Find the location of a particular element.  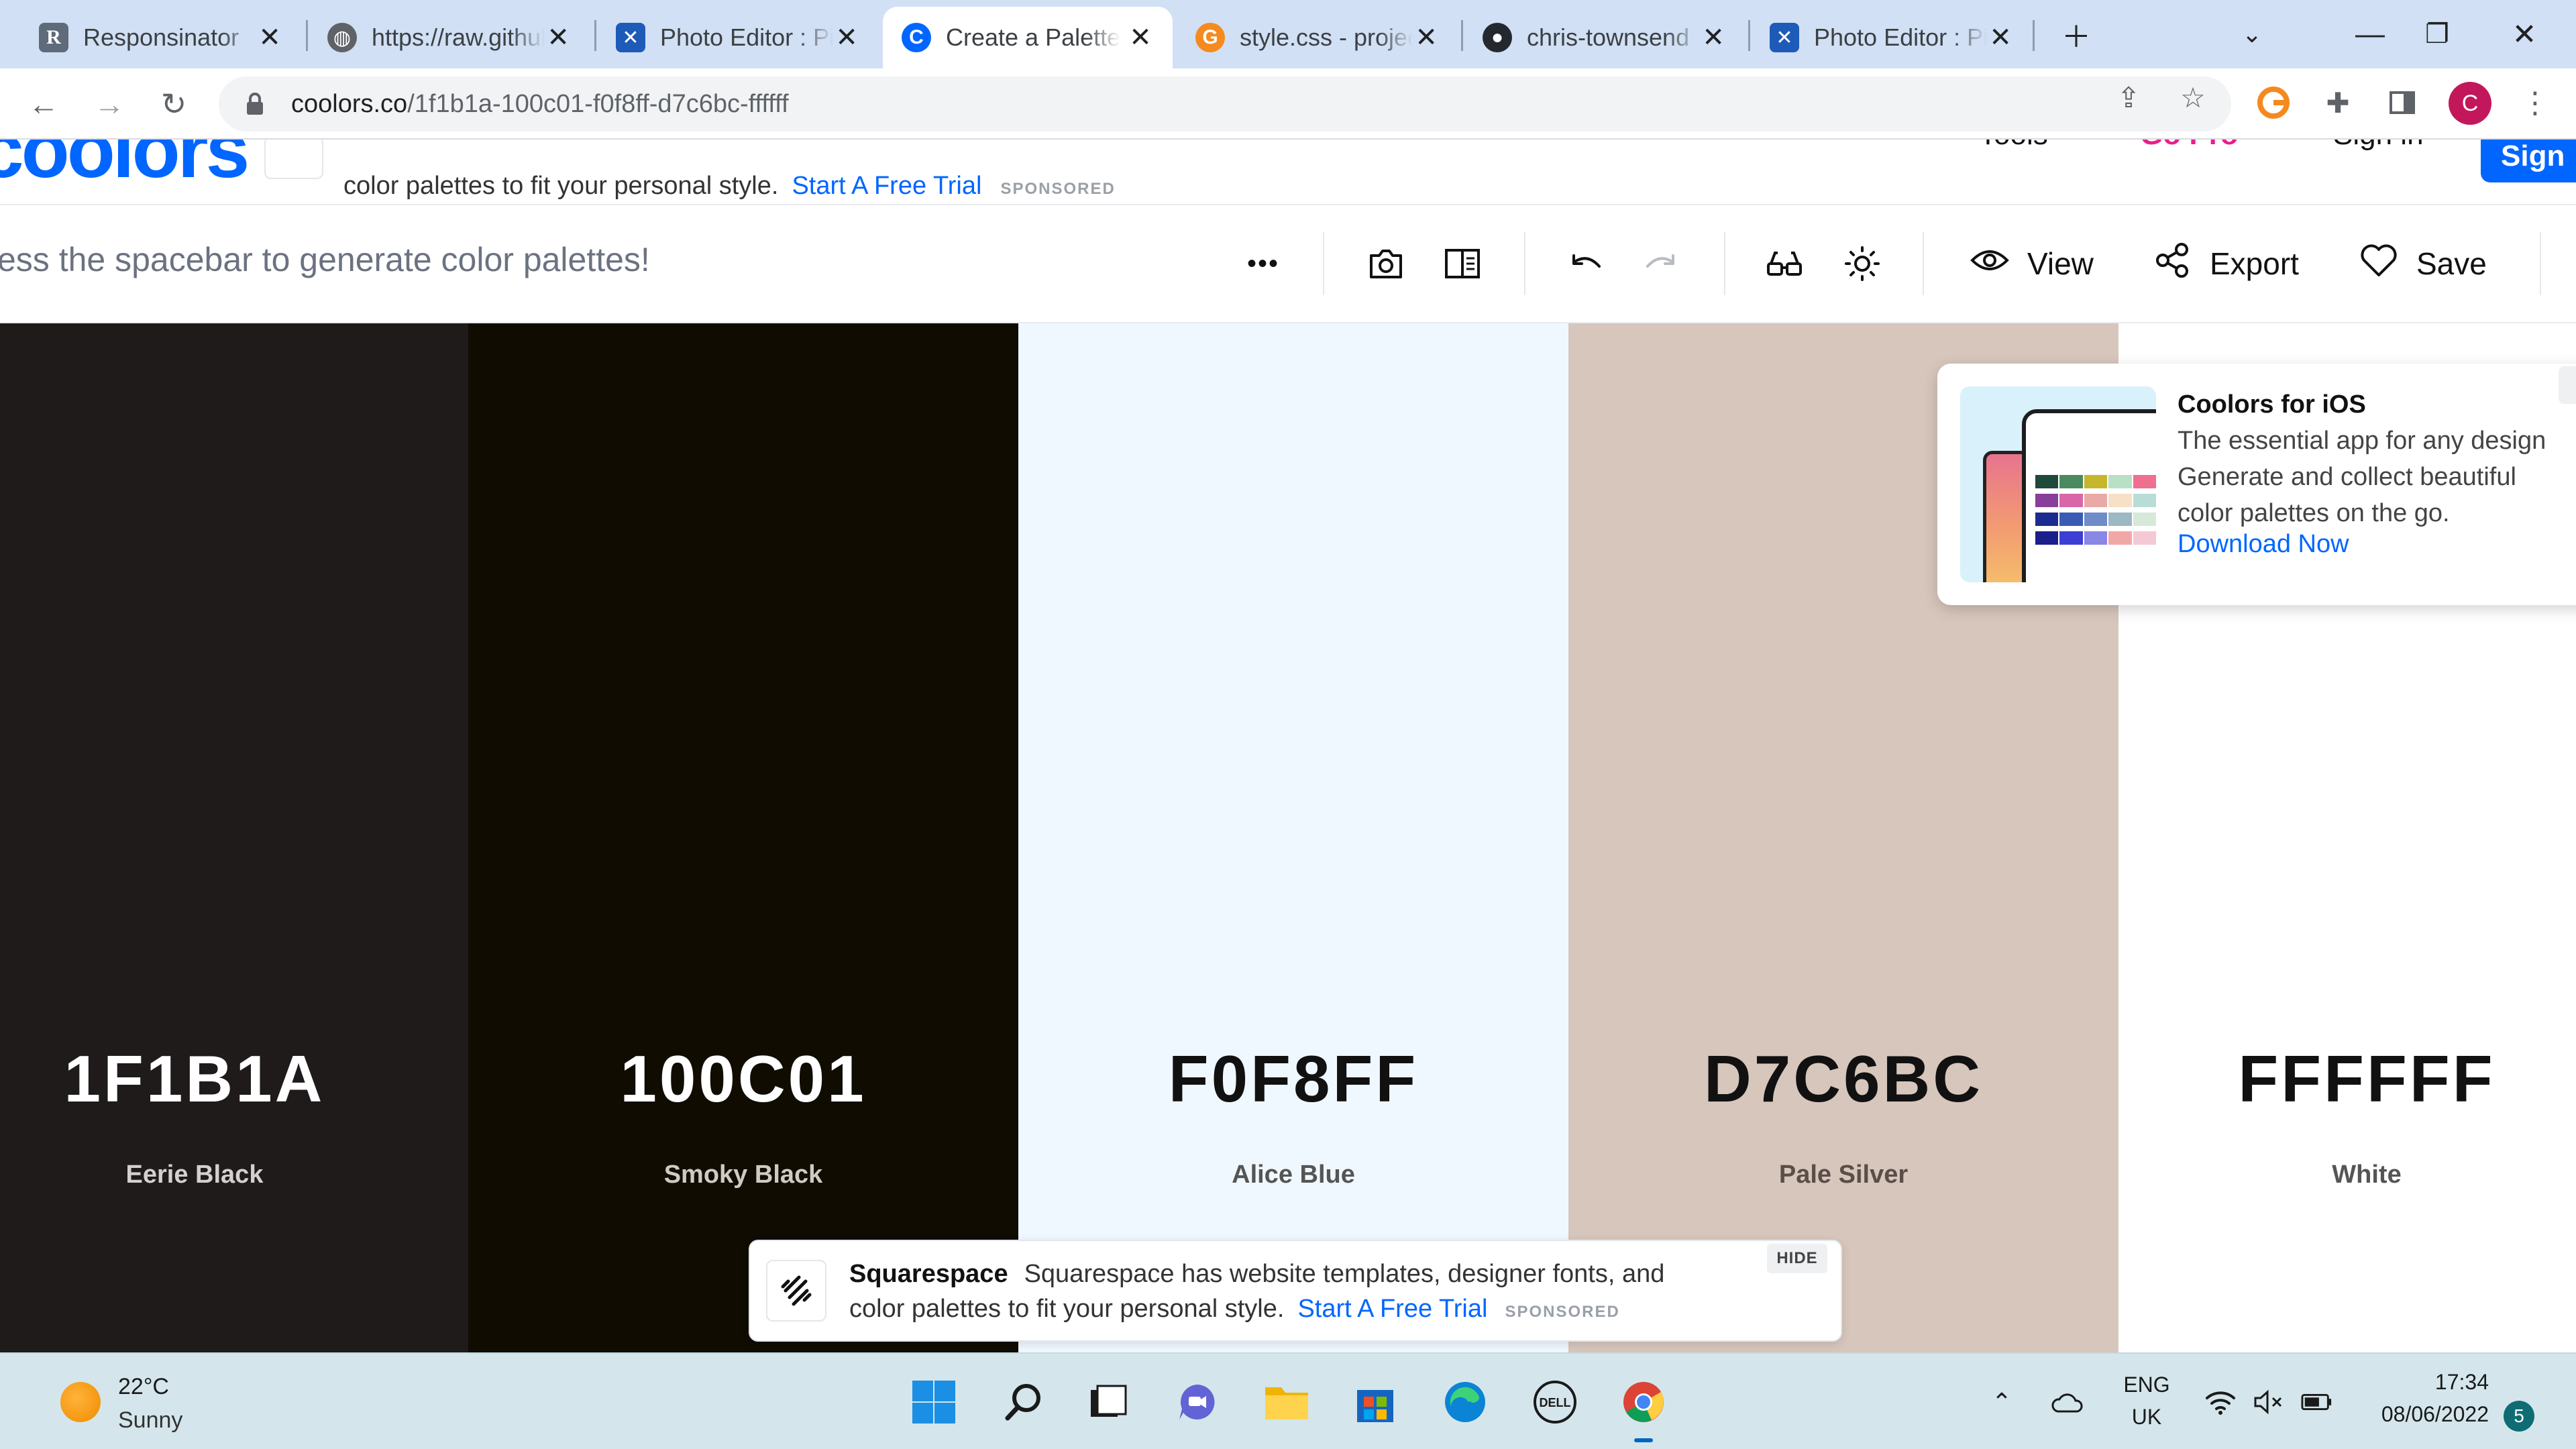

new-tab-plus-icon: ＋ is located at coordinates (2076, 34).